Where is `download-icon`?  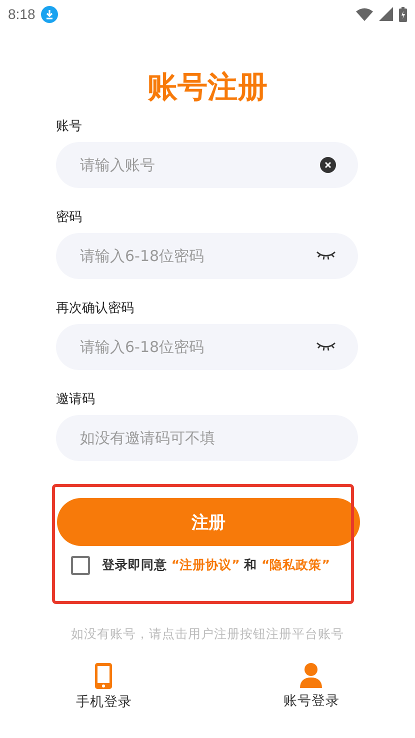
download-icon is located at coordinates (49, 14).